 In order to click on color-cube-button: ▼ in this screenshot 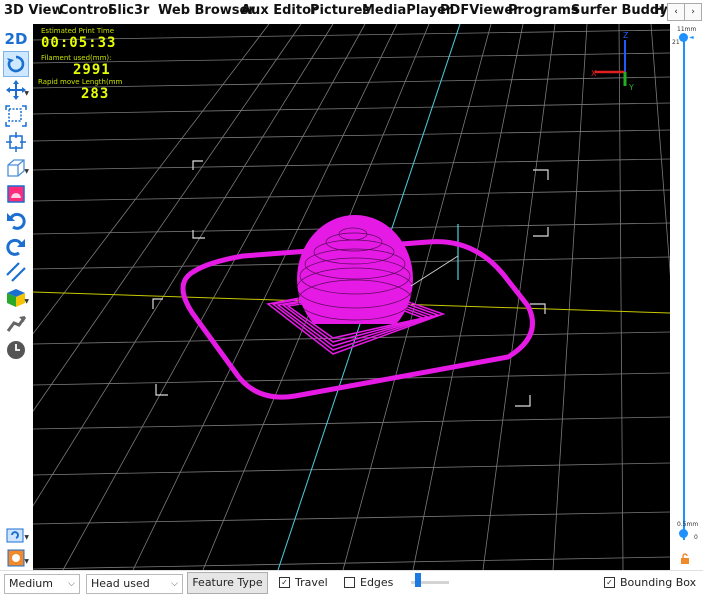, I will do `click(16, 298)`.